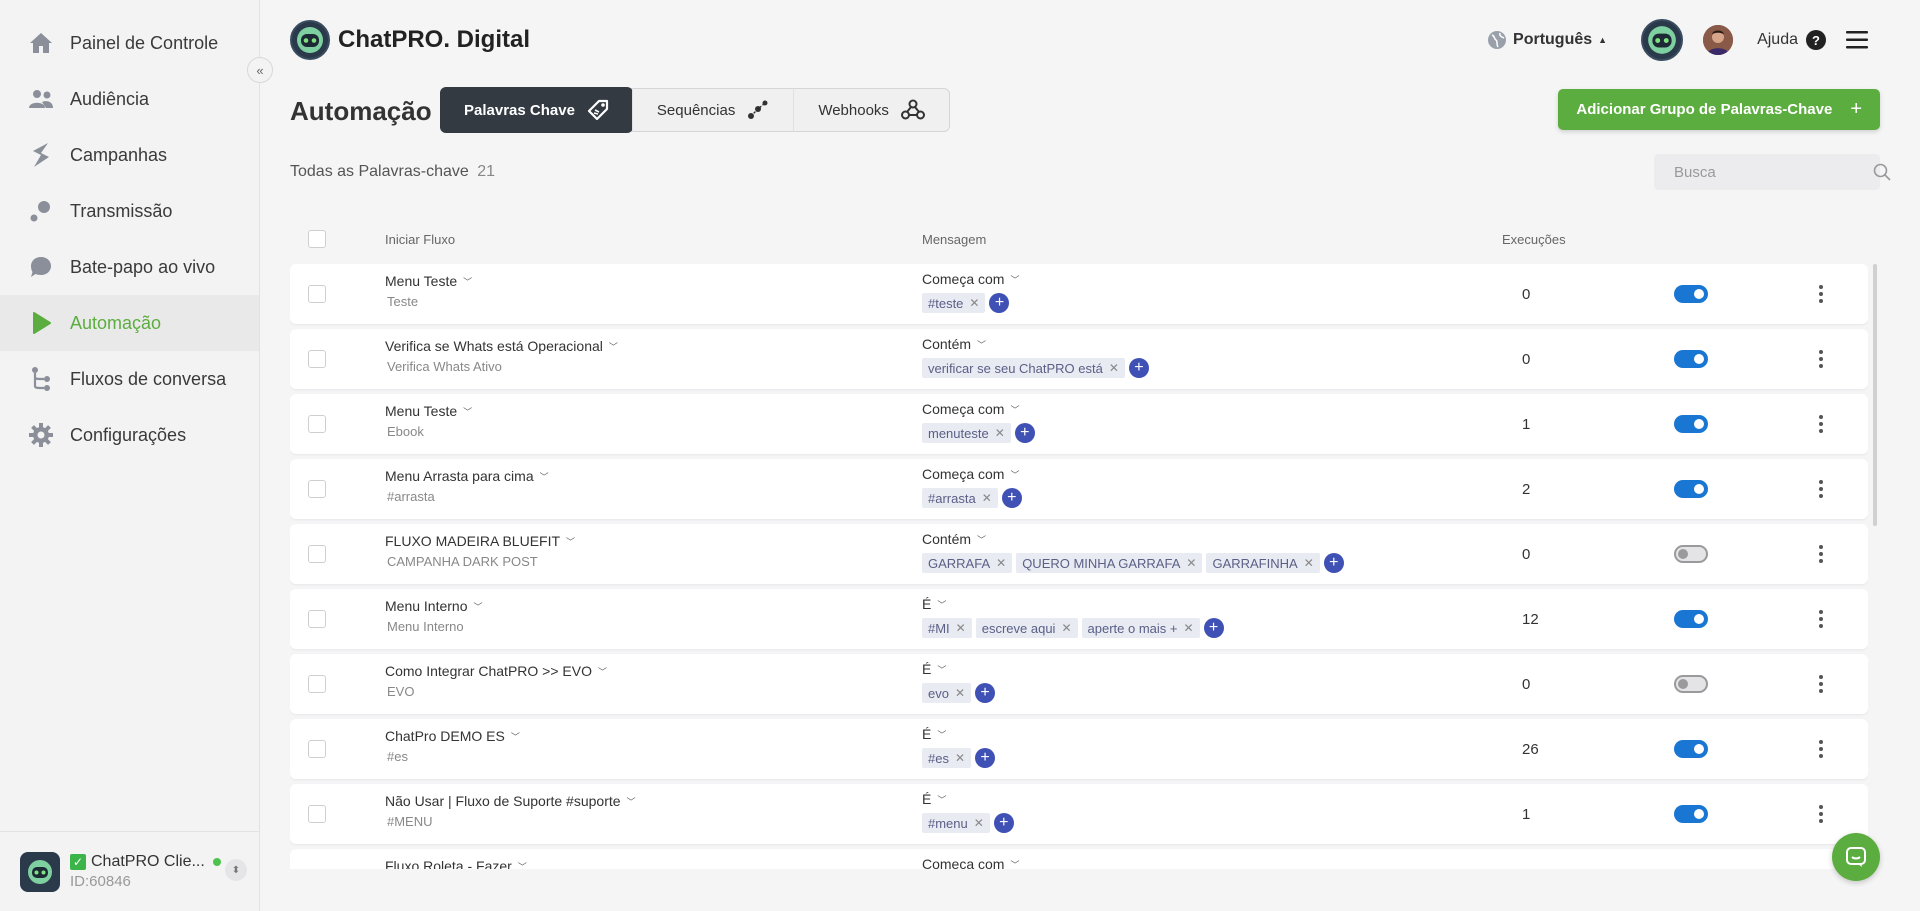 This screenshot has height=911, width=1920. What do you see at coordinates (236, 870) in the screenshot?
I see `switch-account-icon: ⬍` at bounding box center [236, 870].